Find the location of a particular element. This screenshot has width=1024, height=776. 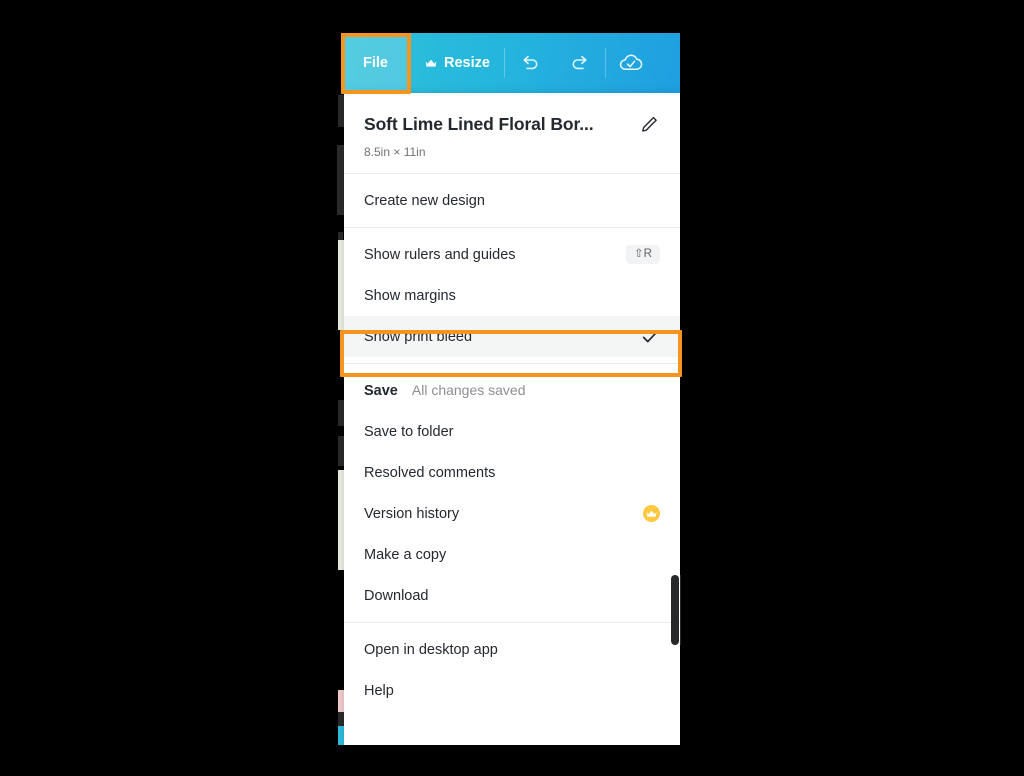

menu-item-make-a-copy: Make a copy is located at coordinates (512, 554).